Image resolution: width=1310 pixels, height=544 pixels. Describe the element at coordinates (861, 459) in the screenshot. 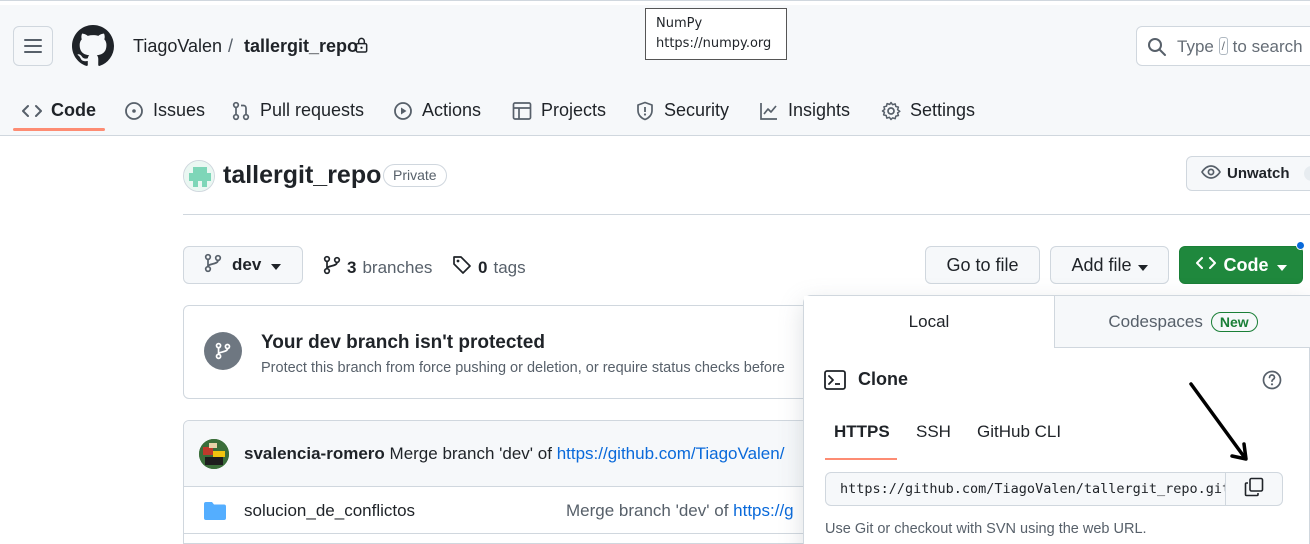

I see `protocol-tab-indicator` at that location.